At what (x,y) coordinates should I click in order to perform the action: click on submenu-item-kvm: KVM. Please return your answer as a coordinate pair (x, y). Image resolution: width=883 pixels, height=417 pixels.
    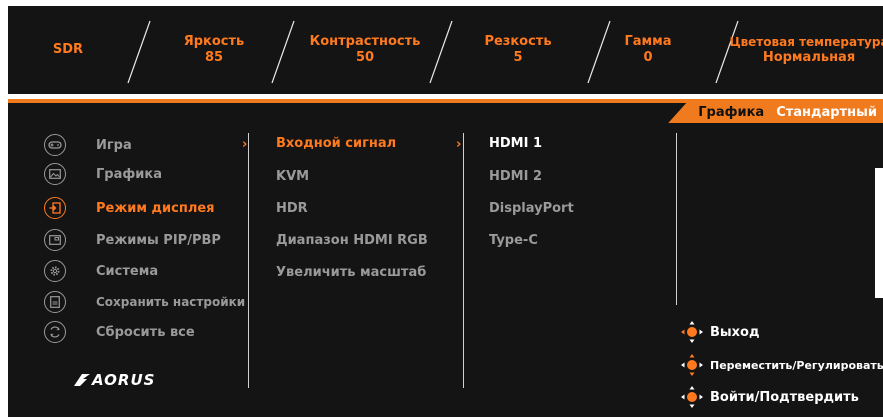
    Looking at the image, I should click on (292, 176).